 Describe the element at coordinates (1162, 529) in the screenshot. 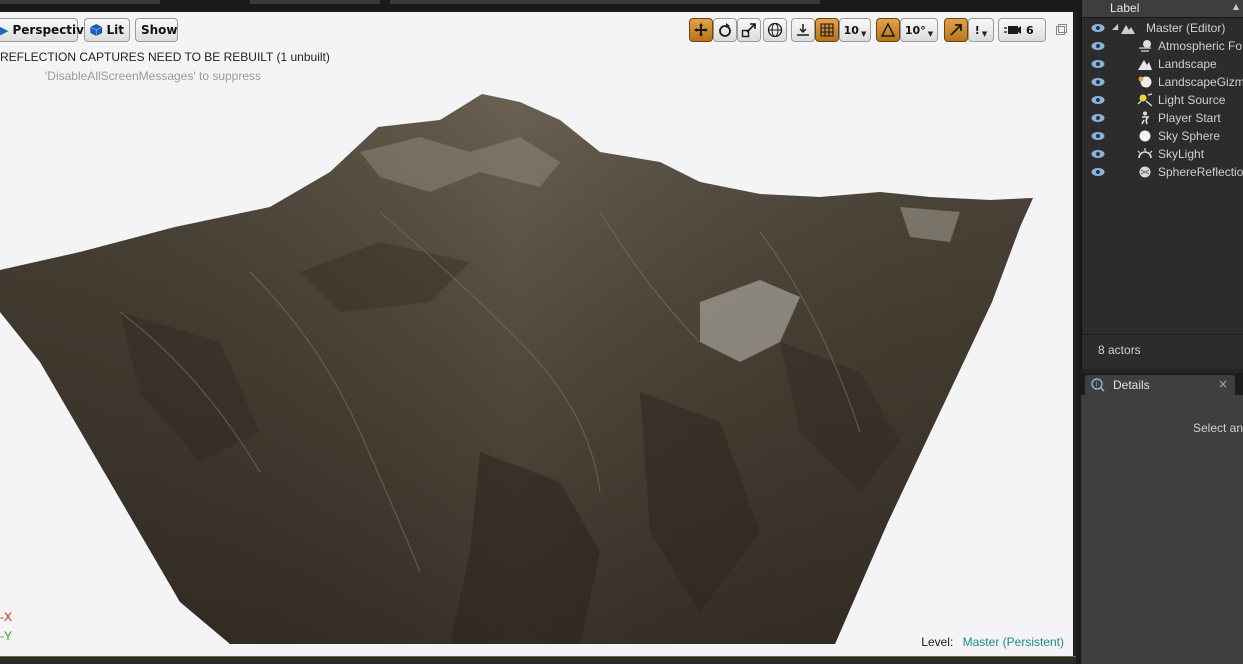

I see `details-panel: Select an` at that location.